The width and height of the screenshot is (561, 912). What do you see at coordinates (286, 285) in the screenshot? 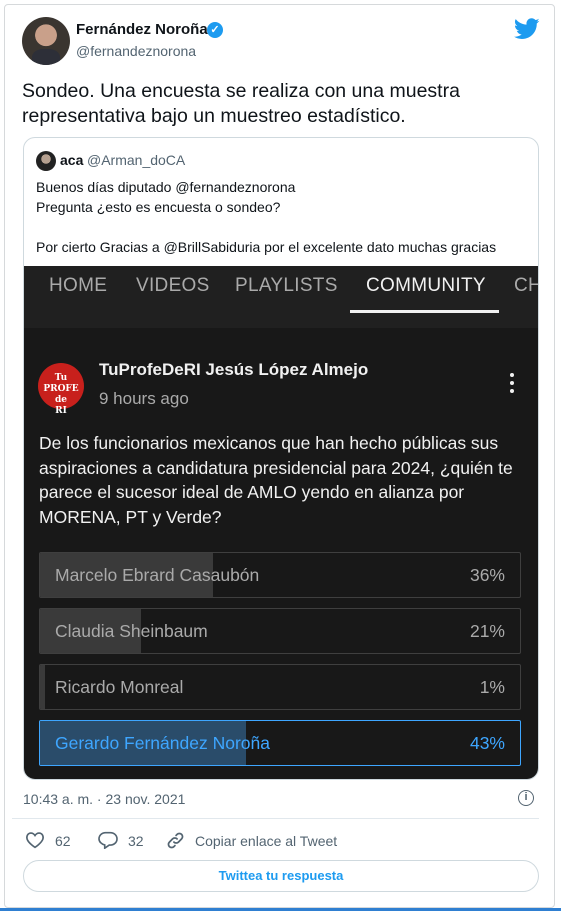
I see `tab-playlists: PLAYLISTS` at bounding box center [286, 285].